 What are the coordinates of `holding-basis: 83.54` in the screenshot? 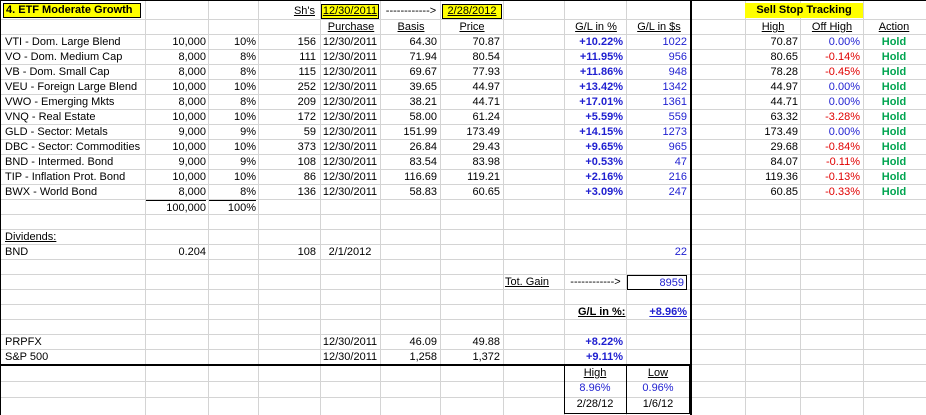 It's located at (409, 162).